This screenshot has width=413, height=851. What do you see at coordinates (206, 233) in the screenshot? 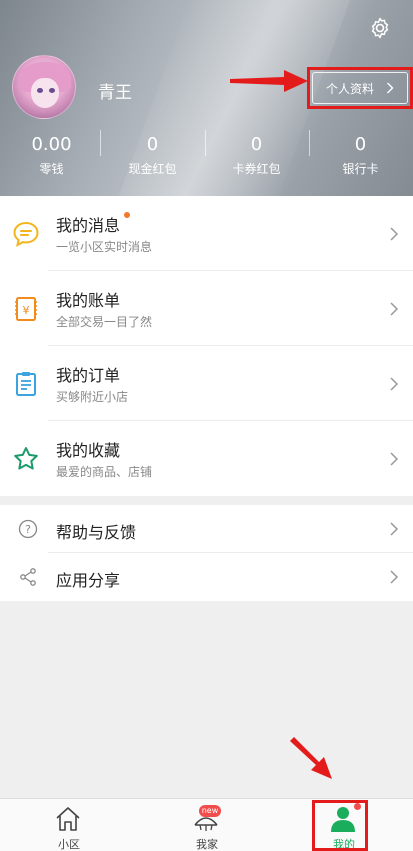
I see `menu-item-messages: 我的消息 一览小区实时消息` at bounding box center [206, 233].